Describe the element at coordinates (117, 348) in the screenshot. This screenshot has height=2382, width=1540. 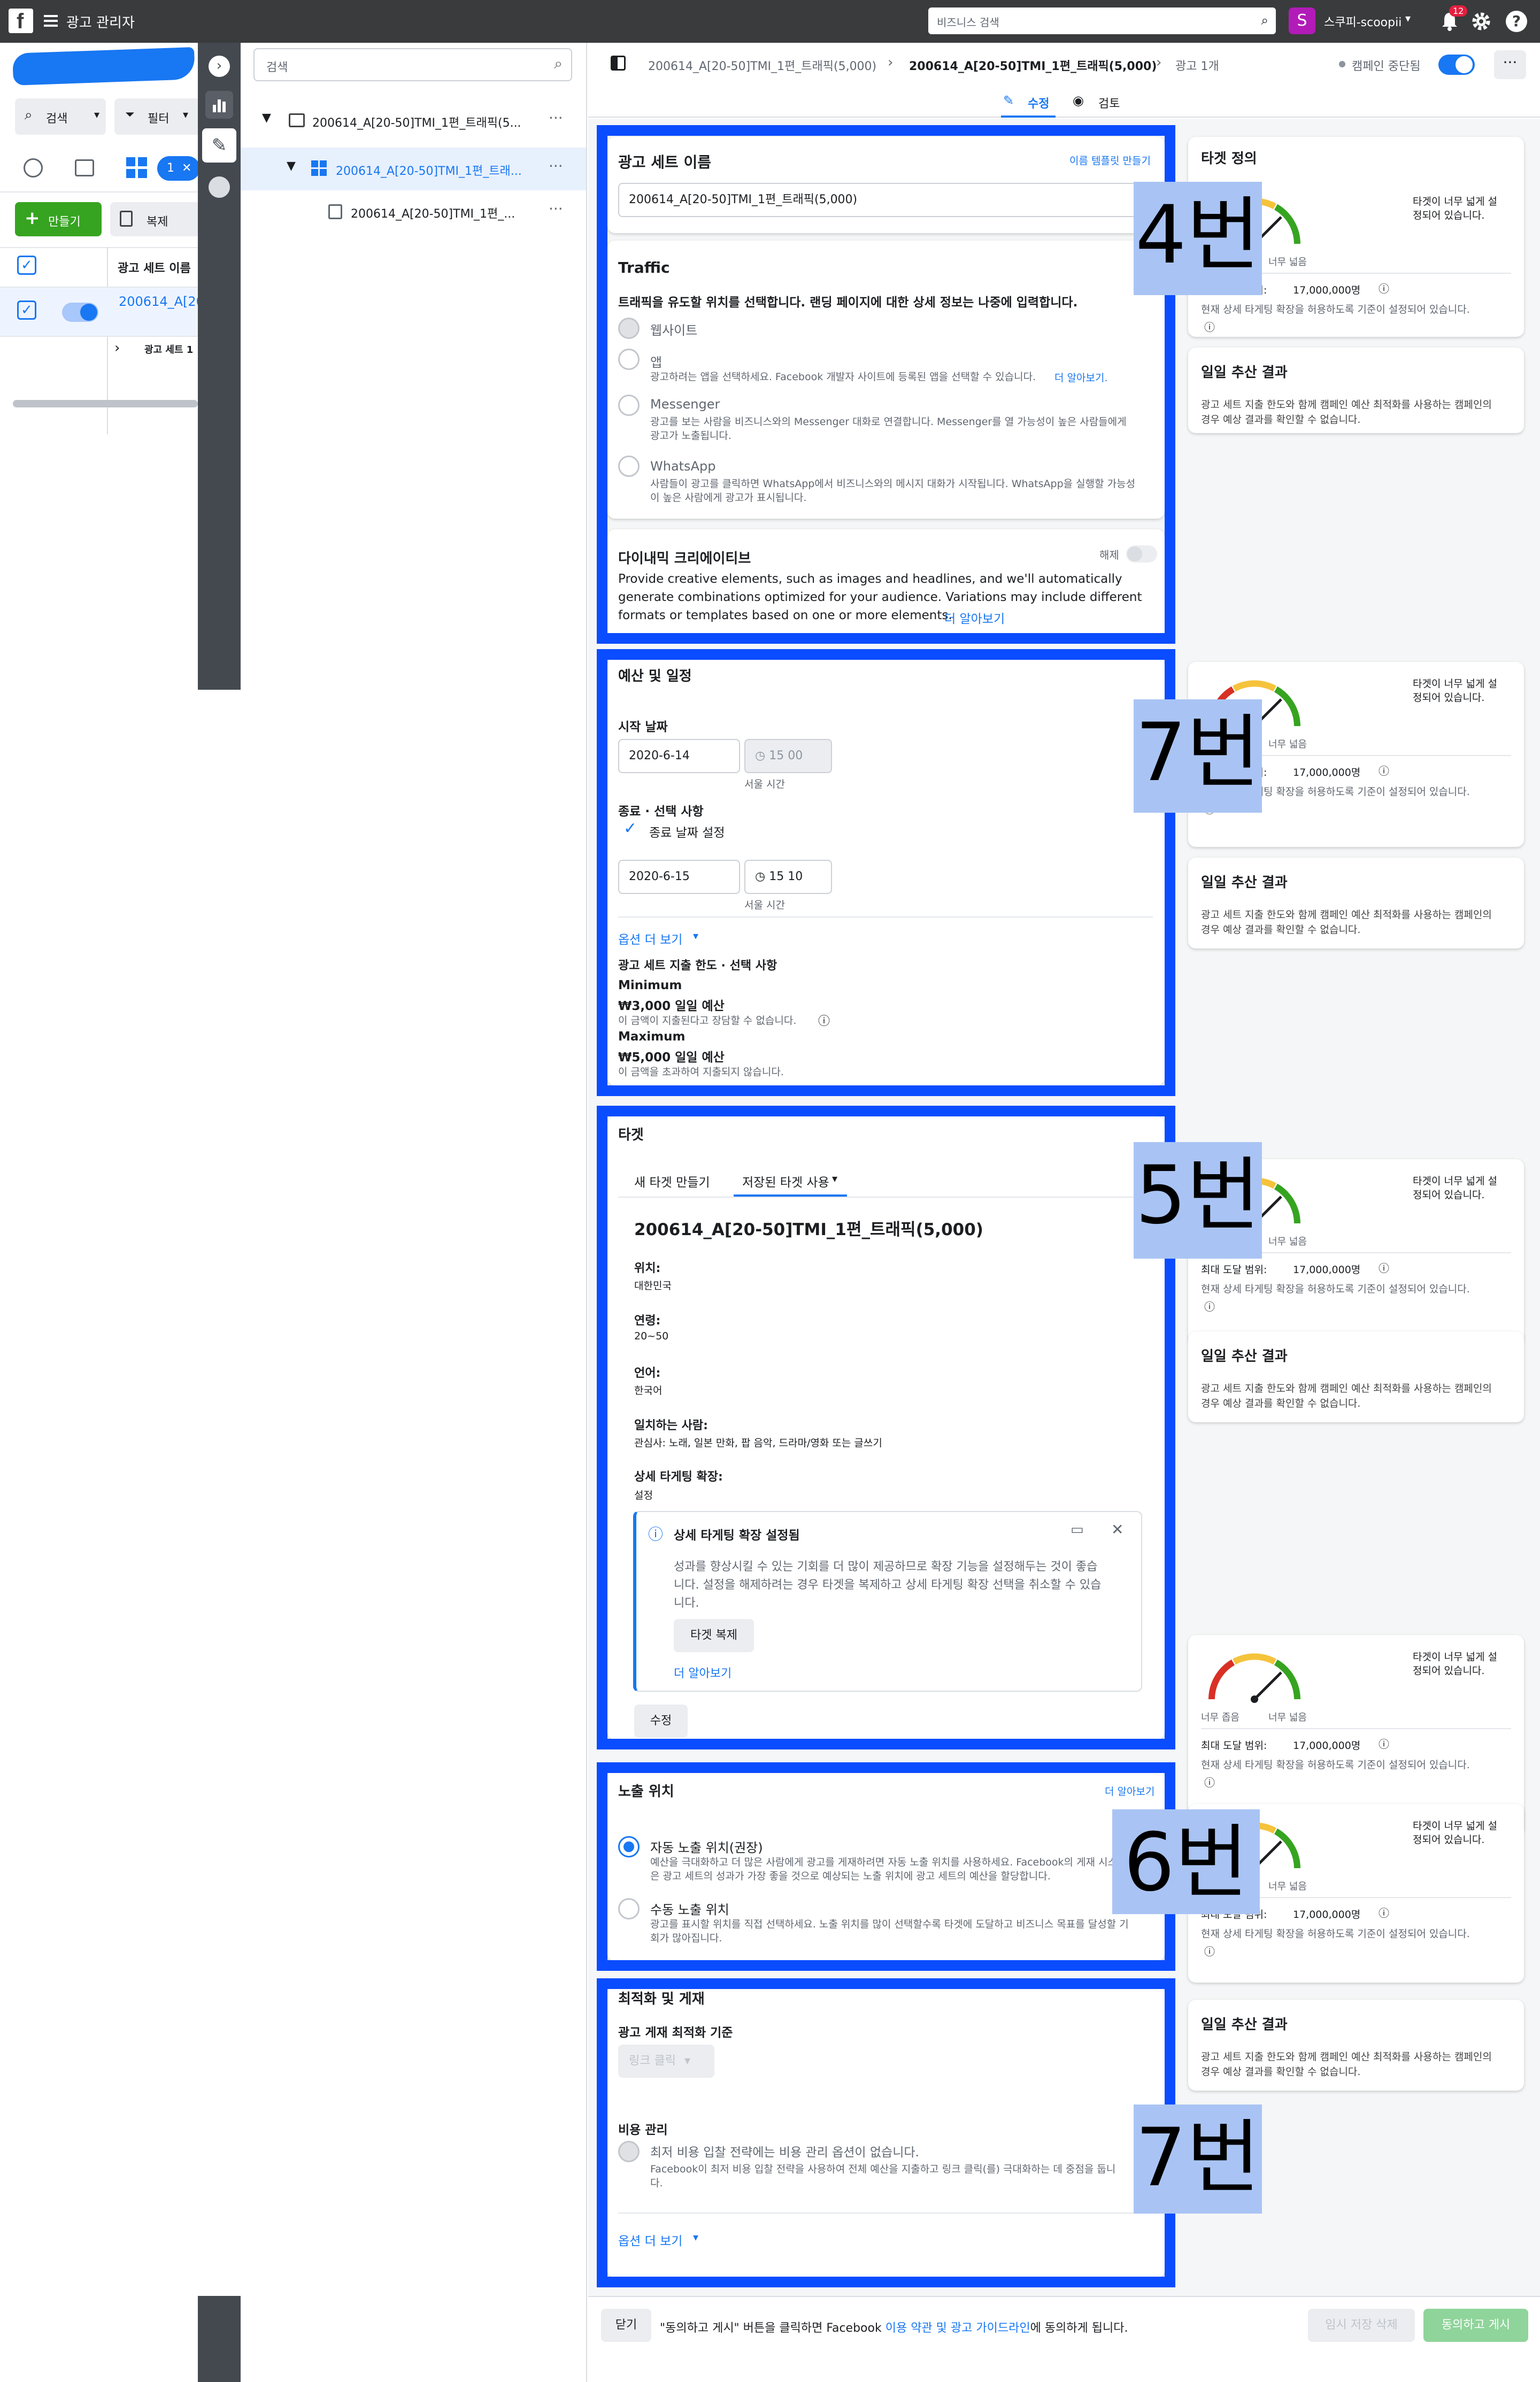
I see `chevron-right-icon: ›` at that location.